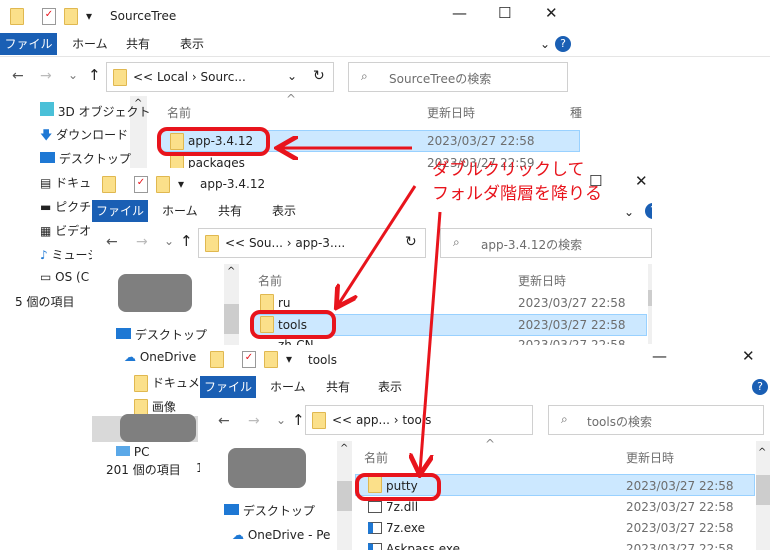 The width and height of the screenshot is (770, 550). Describe the element at coordinates (377, 245) in the screenshot. I see `arrow-to-tools` at that location.